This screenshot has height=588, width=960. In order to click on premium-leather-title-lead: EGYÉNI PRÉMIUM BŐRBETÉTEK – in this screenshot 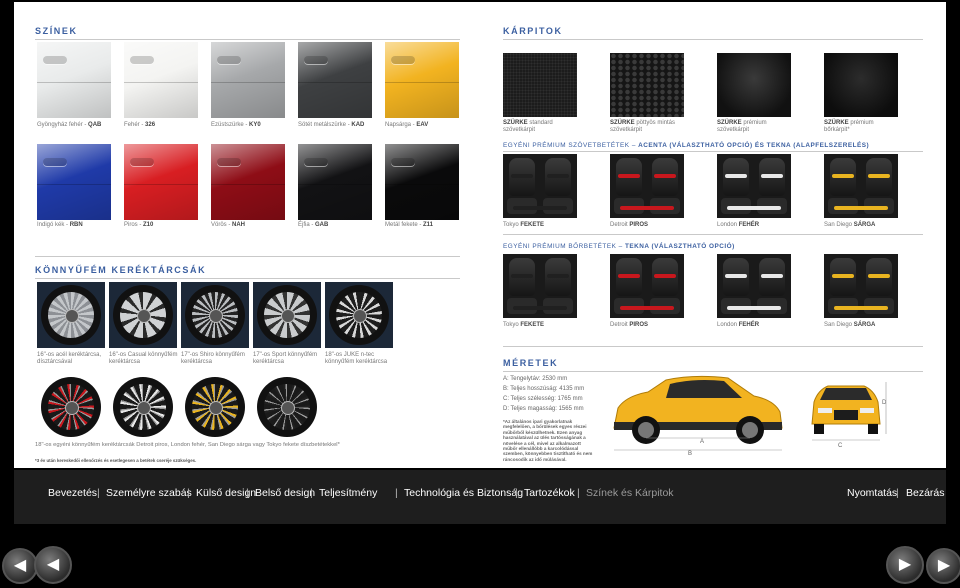, I will do `click(564, 246)`.